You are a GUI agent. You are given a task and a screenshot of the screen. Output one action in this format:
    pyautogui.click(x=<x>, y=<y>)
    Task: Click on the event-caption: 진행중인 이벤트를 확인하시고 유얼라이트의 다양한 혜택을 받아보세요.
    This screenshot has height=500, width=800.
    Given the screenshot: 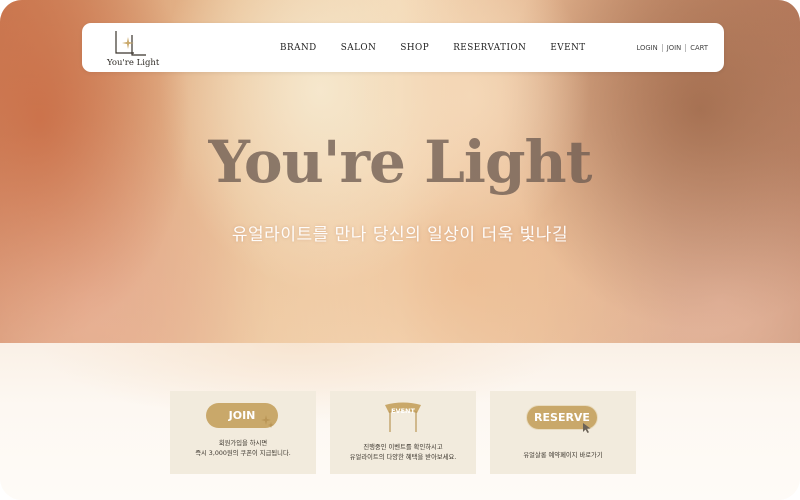 What is the action you would take?
    pyautogui.click(x=403, y=453)
    